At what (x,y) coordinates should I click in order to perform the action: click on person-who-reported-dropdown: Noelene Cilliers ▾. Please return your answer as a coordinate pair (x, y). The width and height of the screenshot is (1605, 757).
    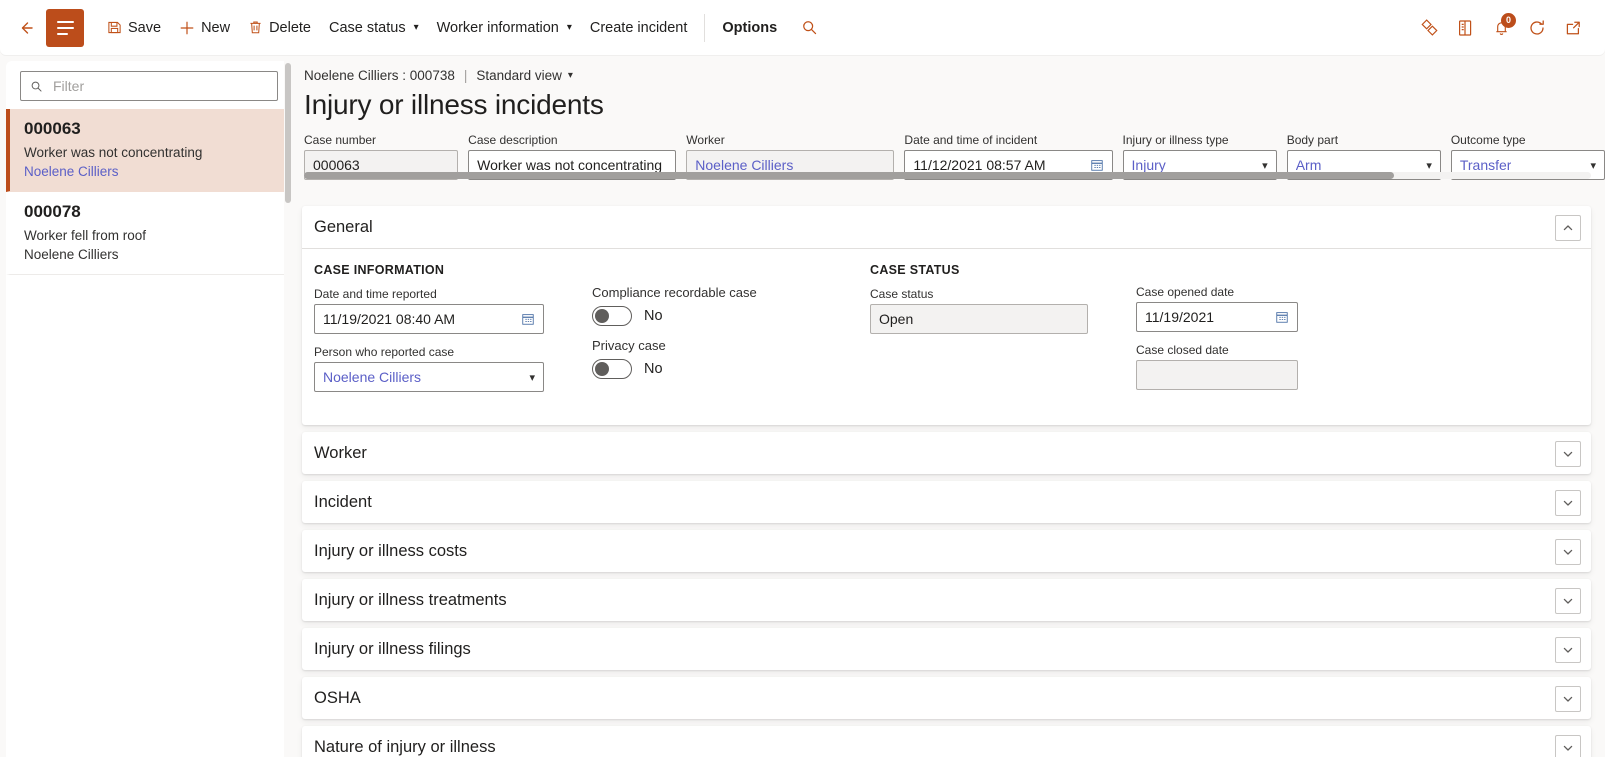
    Looking at the image, I should click on (429, 377).